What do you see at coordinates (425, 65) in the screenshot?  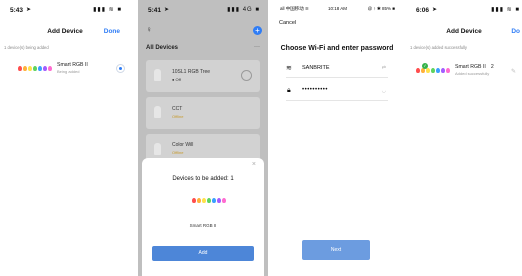 I see `success-check-icon: ✓` at bounding box center [425, 65].